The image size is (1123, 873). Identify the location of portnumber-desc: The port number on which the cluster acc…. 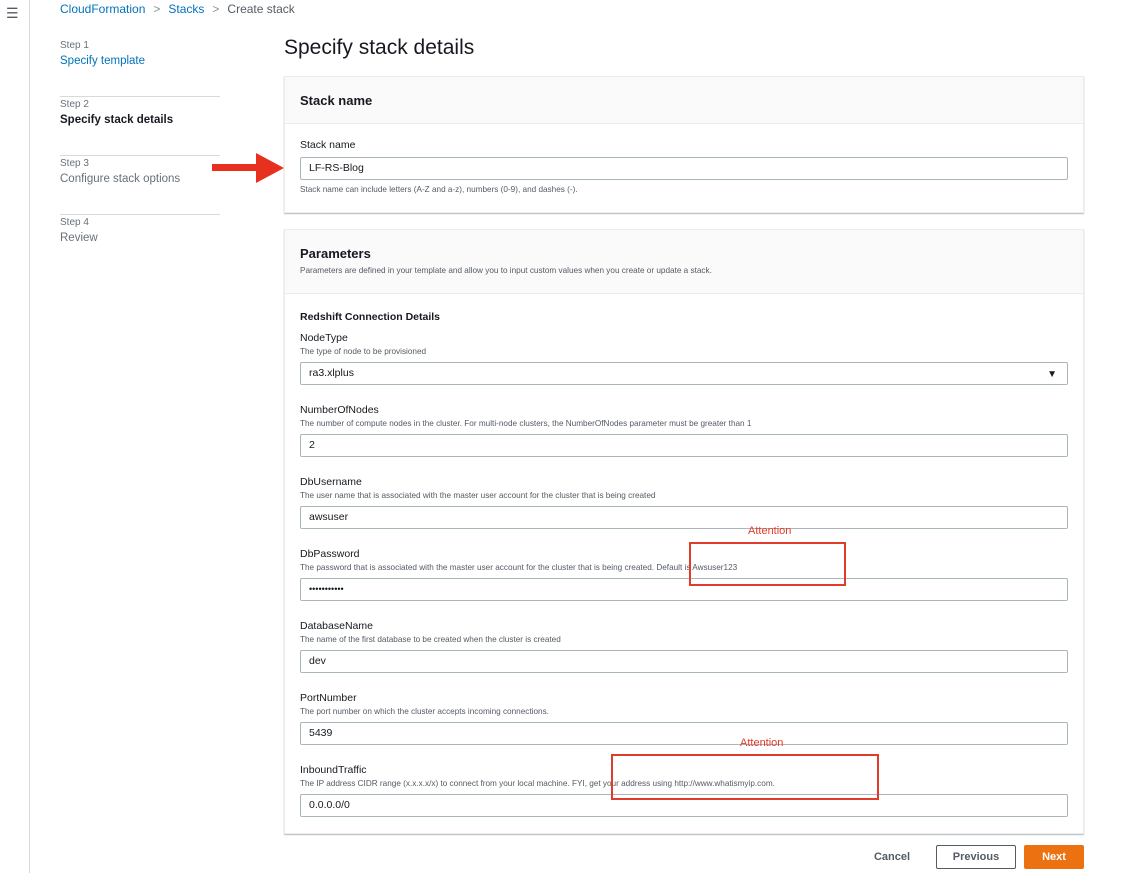
(424, 711).